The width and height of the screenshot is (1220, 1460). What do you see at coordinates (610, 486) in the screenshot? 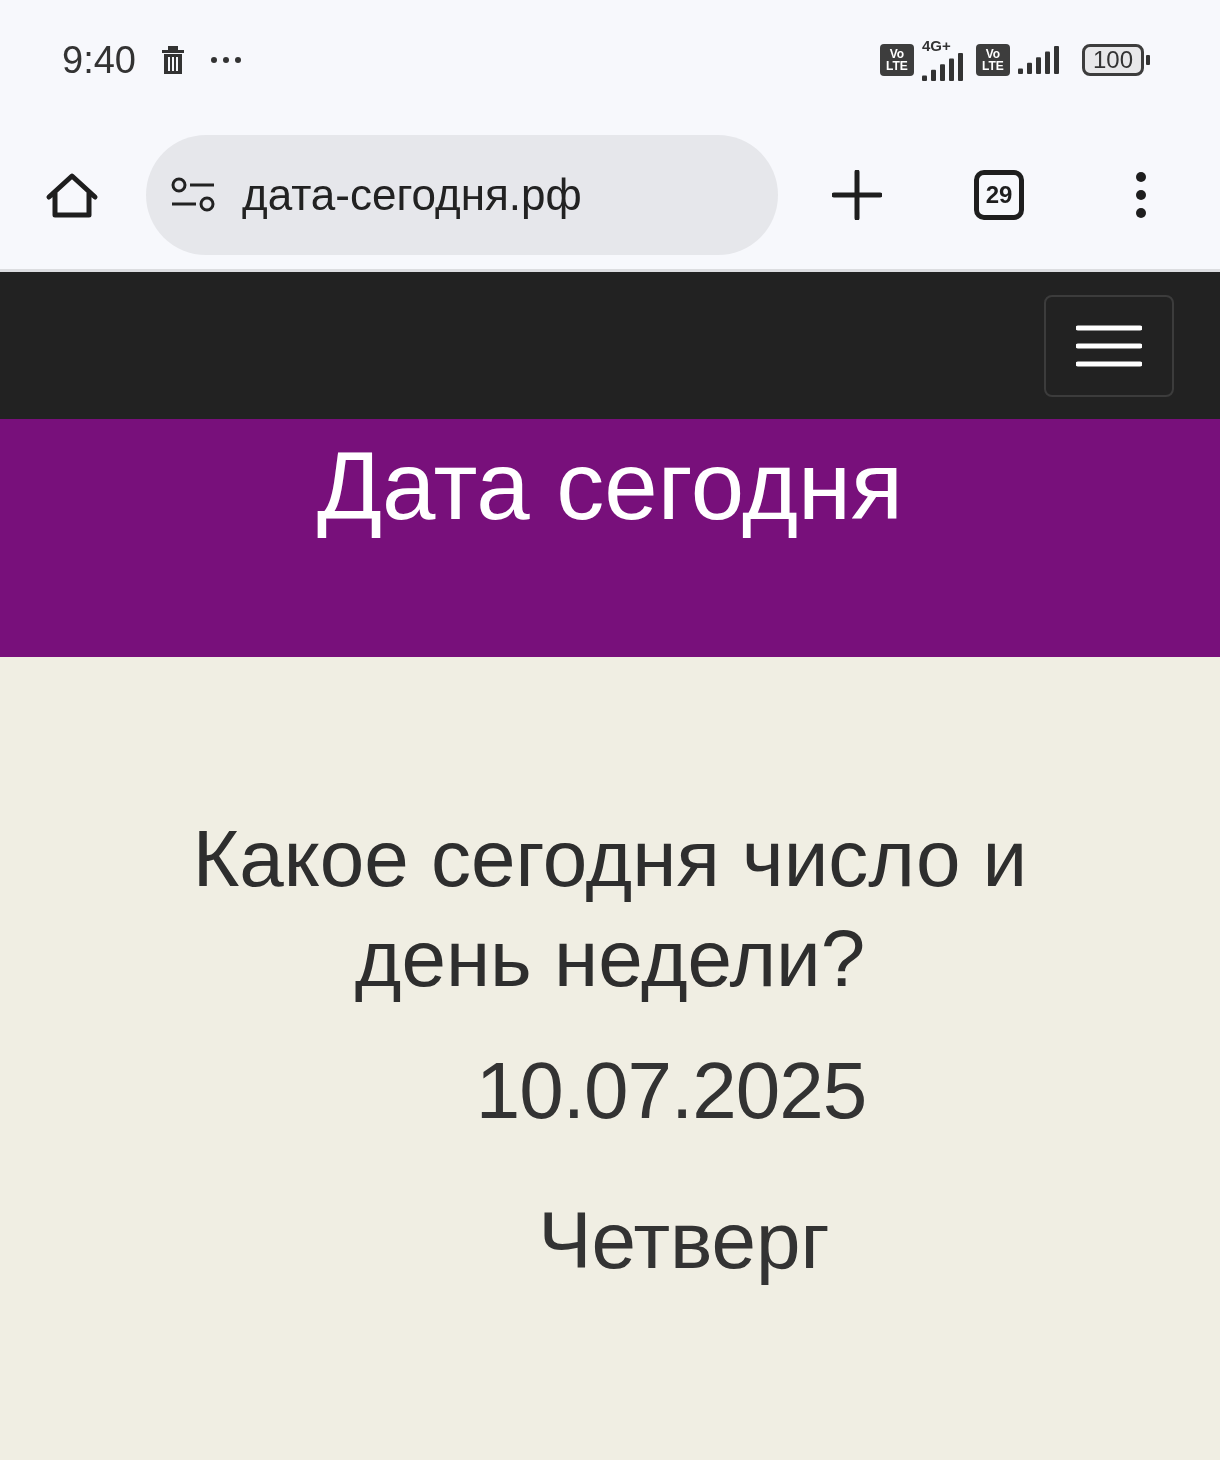
I see `site-title: Дата сегодня` at bounding box center [610, 486].